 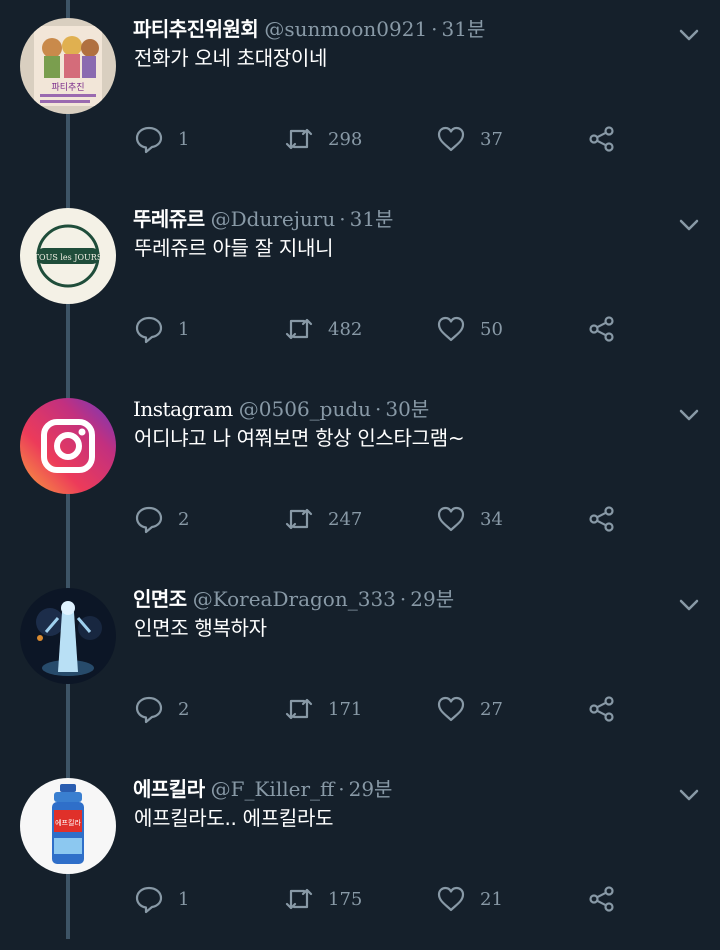 What do you see at coordinates (469, 519) in the screenshot?
I see `like-button: 34` at bounding box center [469, 519].